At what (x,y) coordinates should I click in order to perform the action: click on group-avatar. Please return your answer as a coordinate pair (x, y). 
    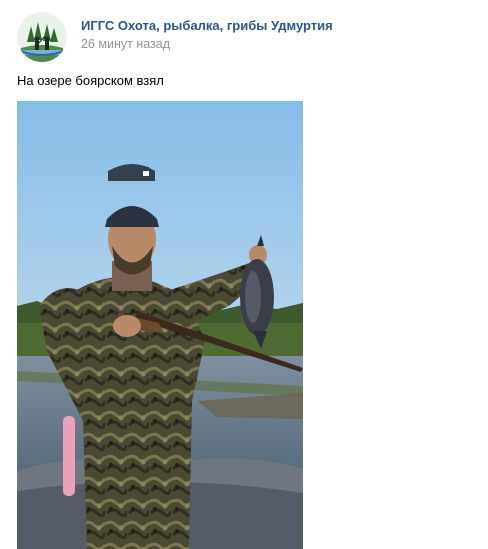
    Looking at the image, I should click on (42, 37).